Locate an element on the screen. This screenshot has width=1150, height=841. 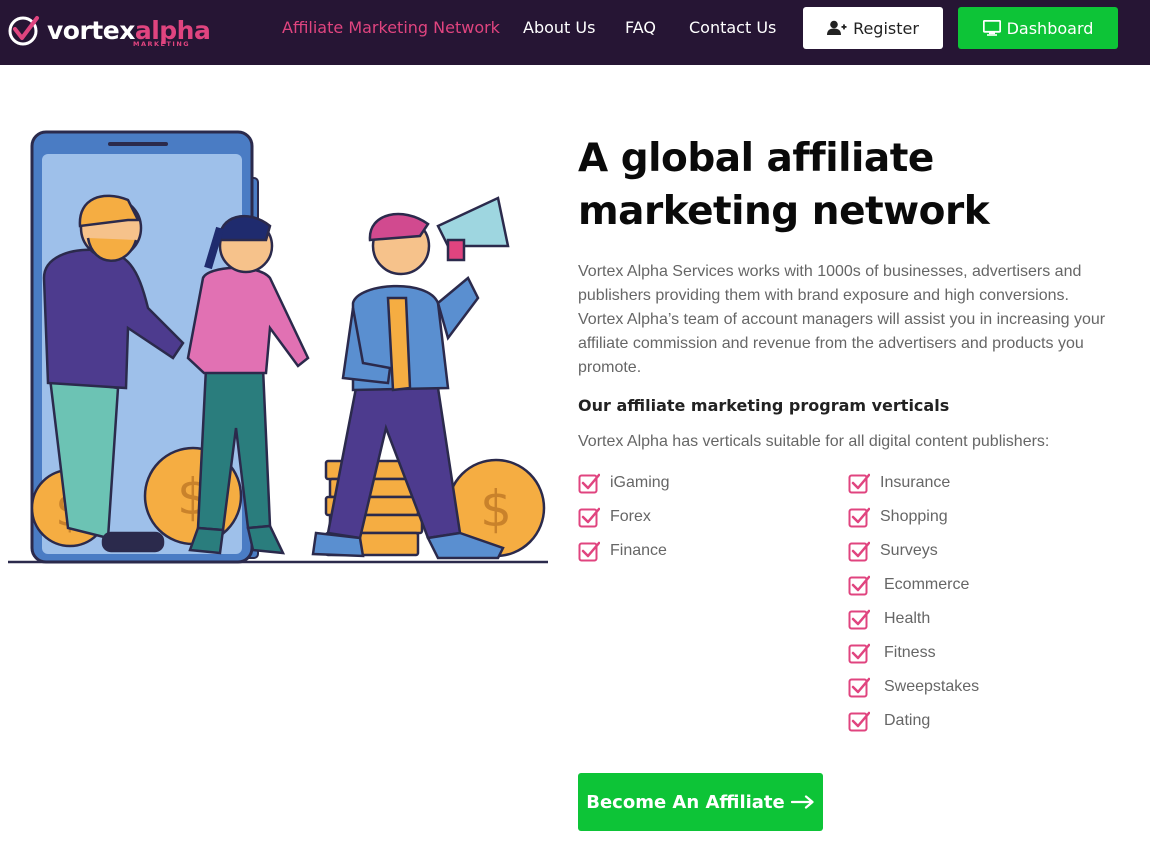
title-line-2: marketing network is located at coordinates (784, 211).